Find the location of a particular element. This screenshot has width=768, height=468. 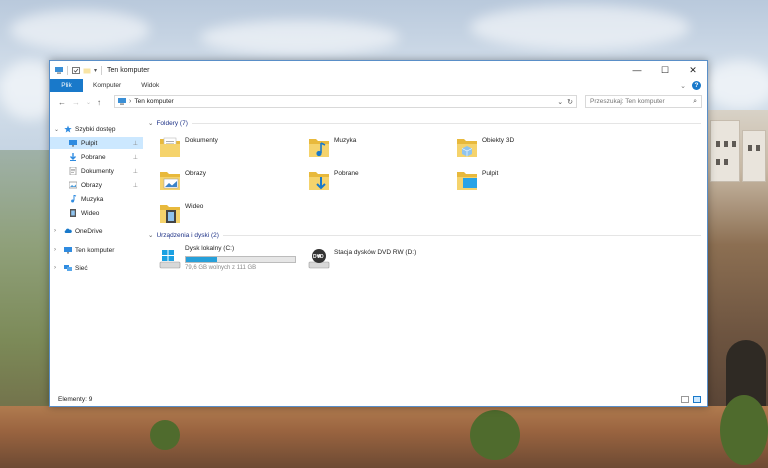

up-button: ↑ is located at coordinates (99, 102).